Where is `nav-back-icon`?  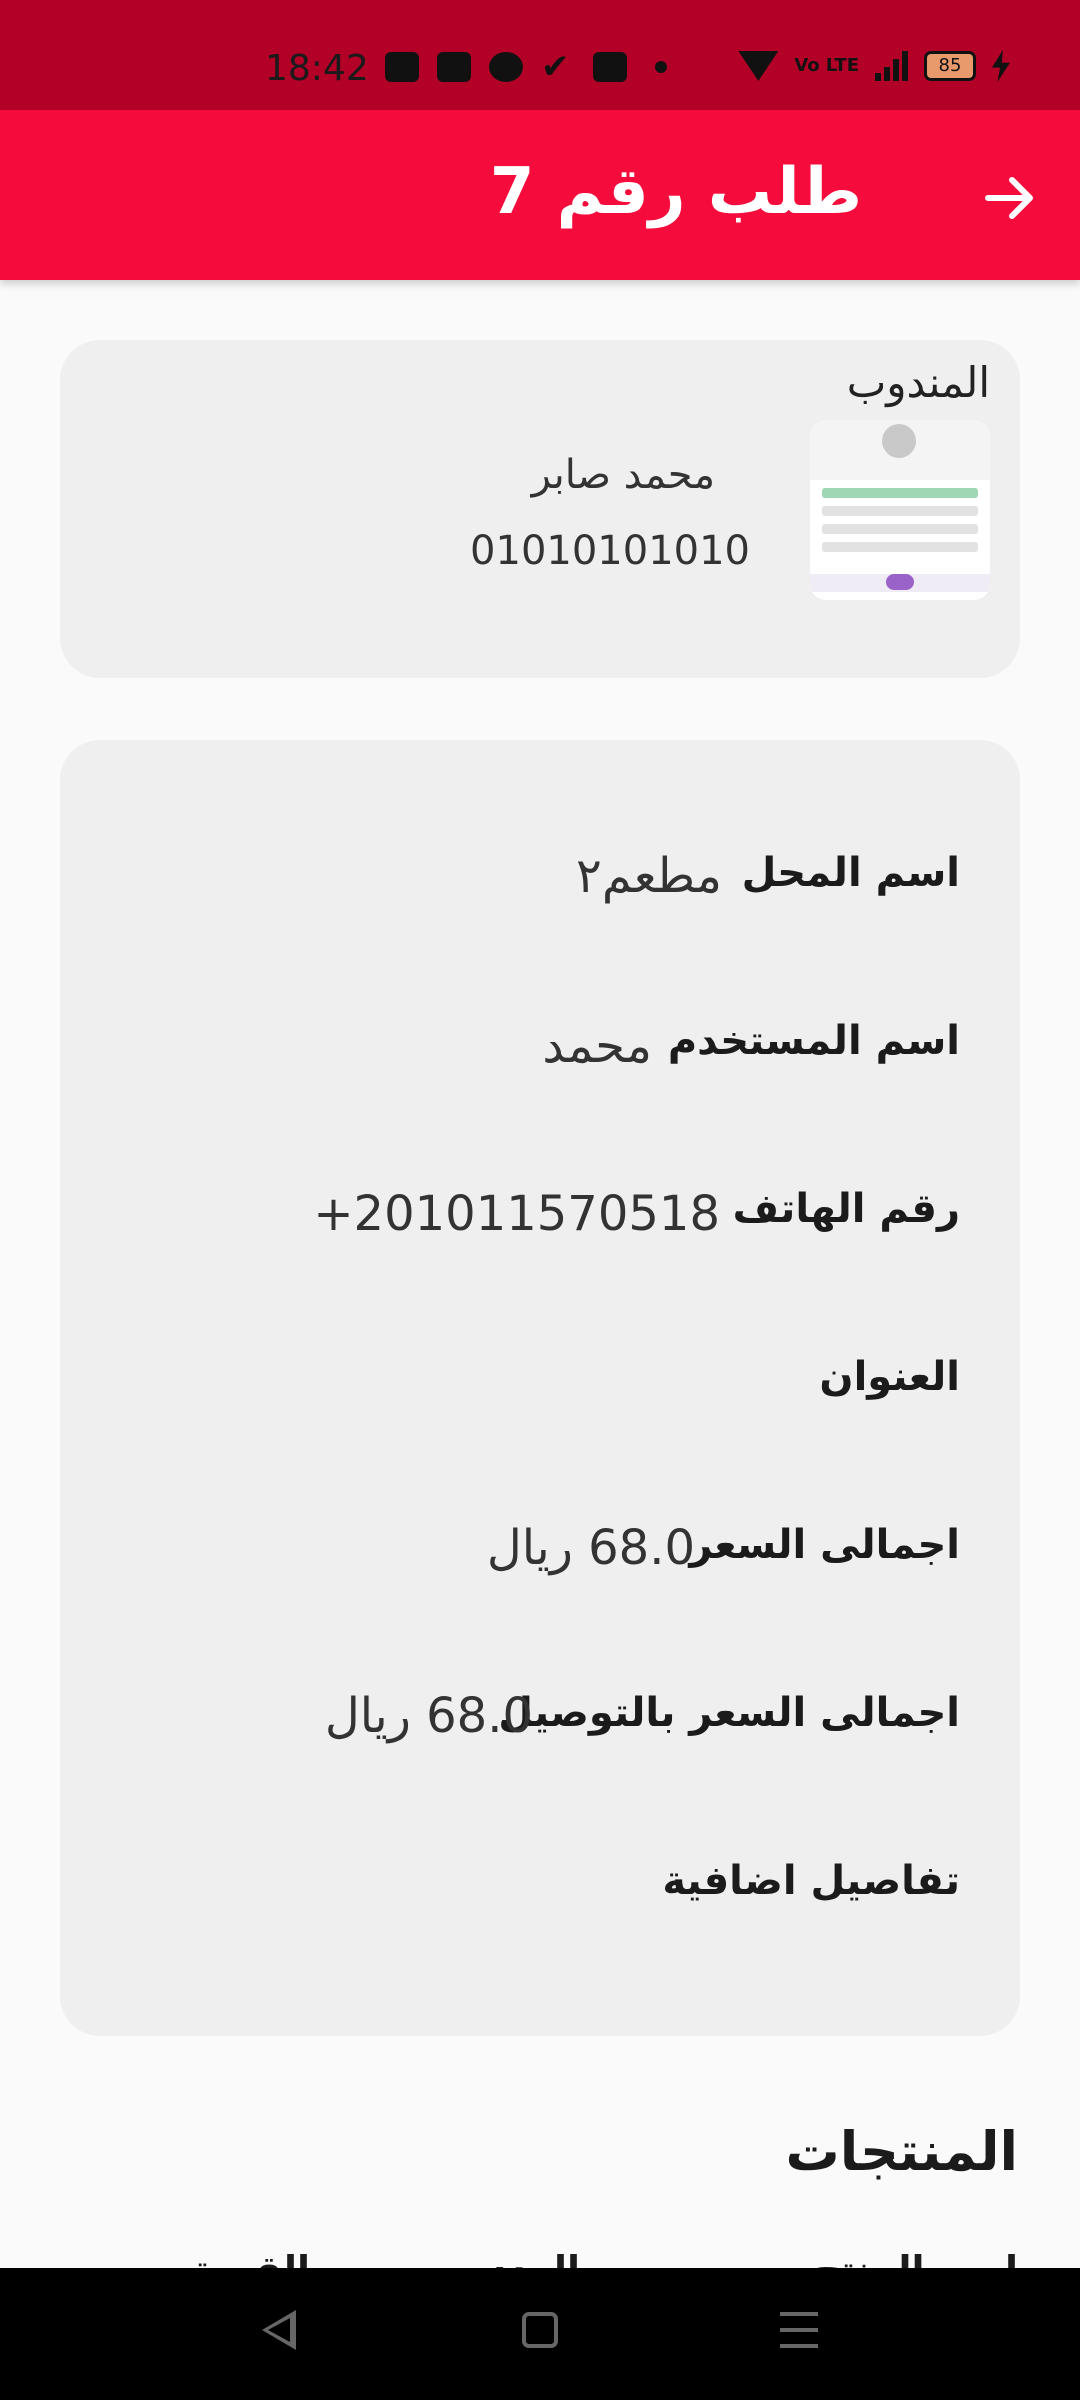
nav-back-icon is located at coordinates (279, 2330).